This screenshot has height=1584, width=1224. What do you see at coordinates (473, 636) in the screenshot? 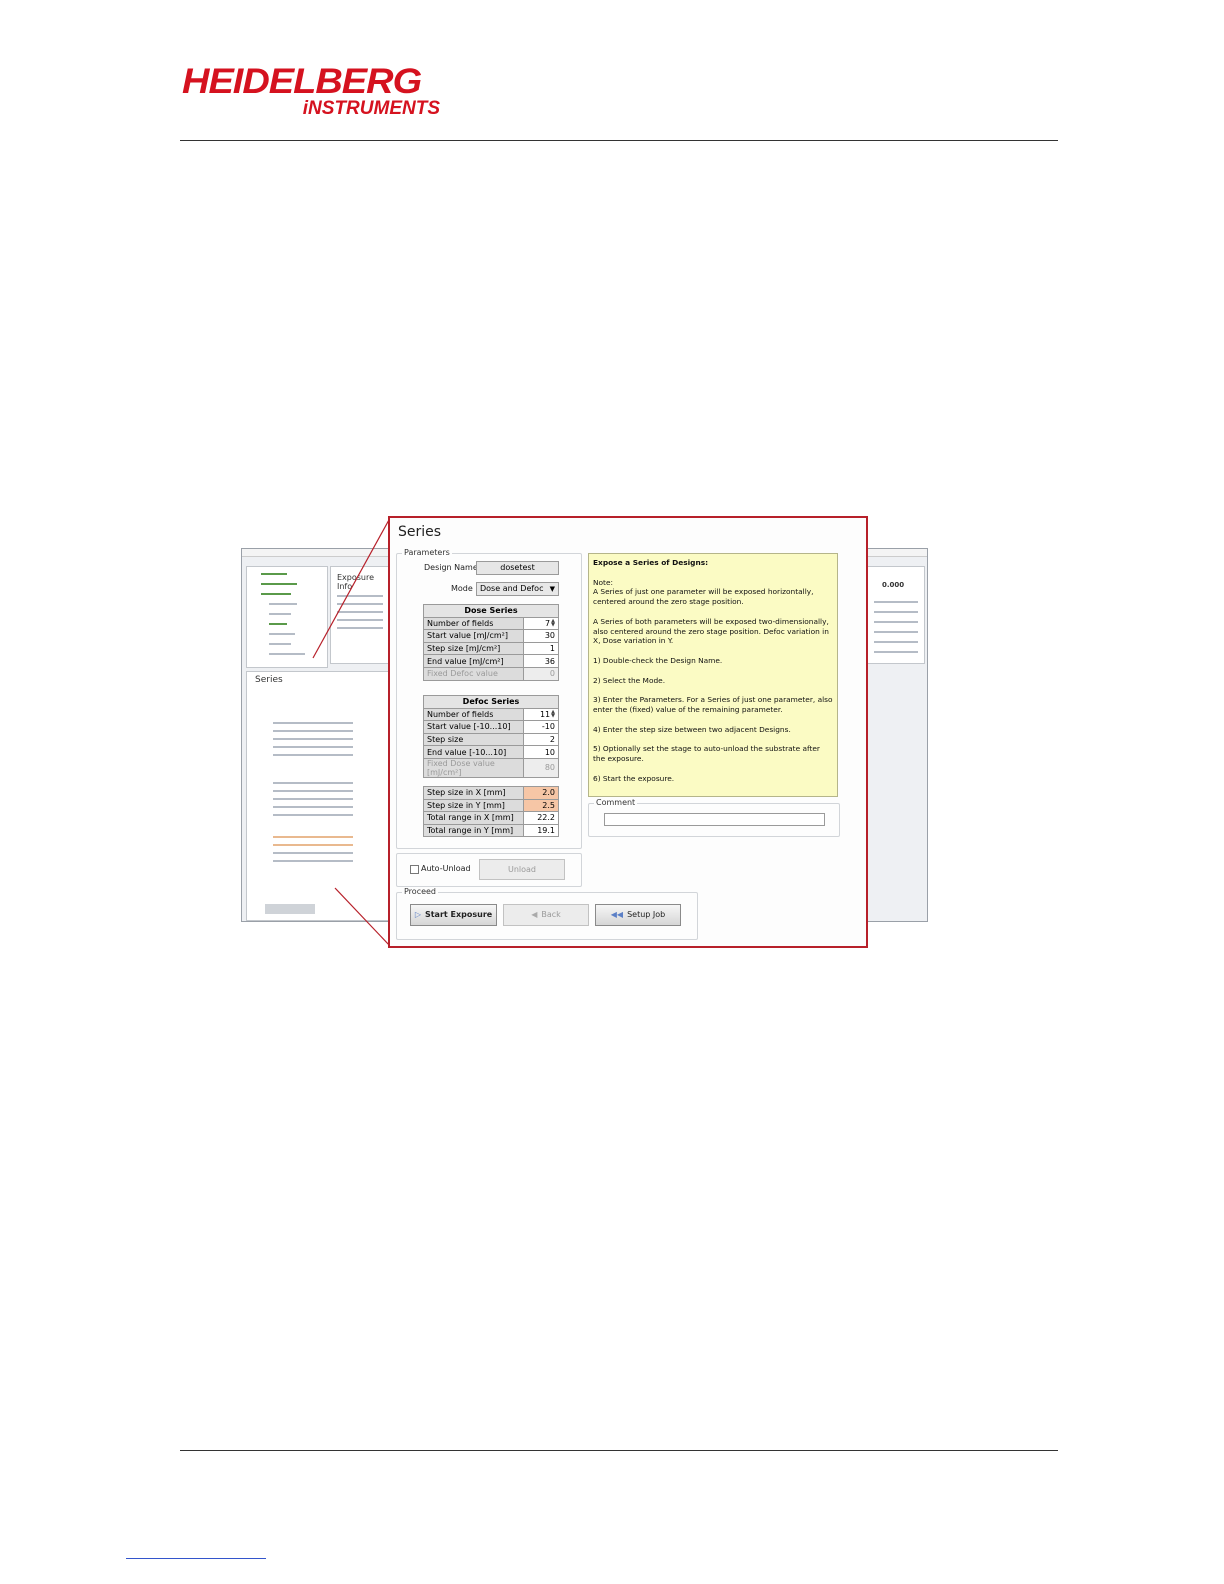
I see `dose-row-label: Start value [mJ/cm²]` at bounding box center [473, 636].